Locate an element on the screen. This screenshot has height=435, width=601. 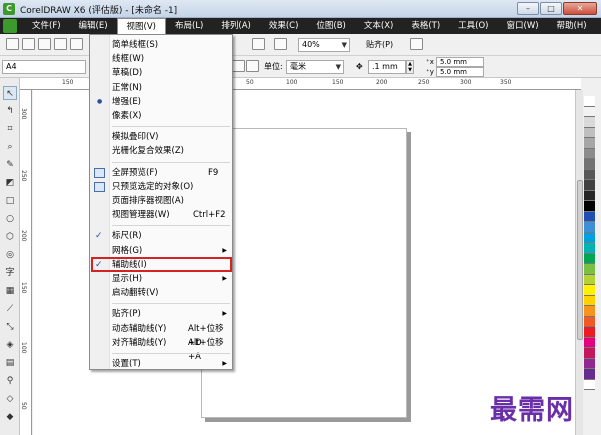
text-tool-icon: 字 is located at coordinates (10, 273).